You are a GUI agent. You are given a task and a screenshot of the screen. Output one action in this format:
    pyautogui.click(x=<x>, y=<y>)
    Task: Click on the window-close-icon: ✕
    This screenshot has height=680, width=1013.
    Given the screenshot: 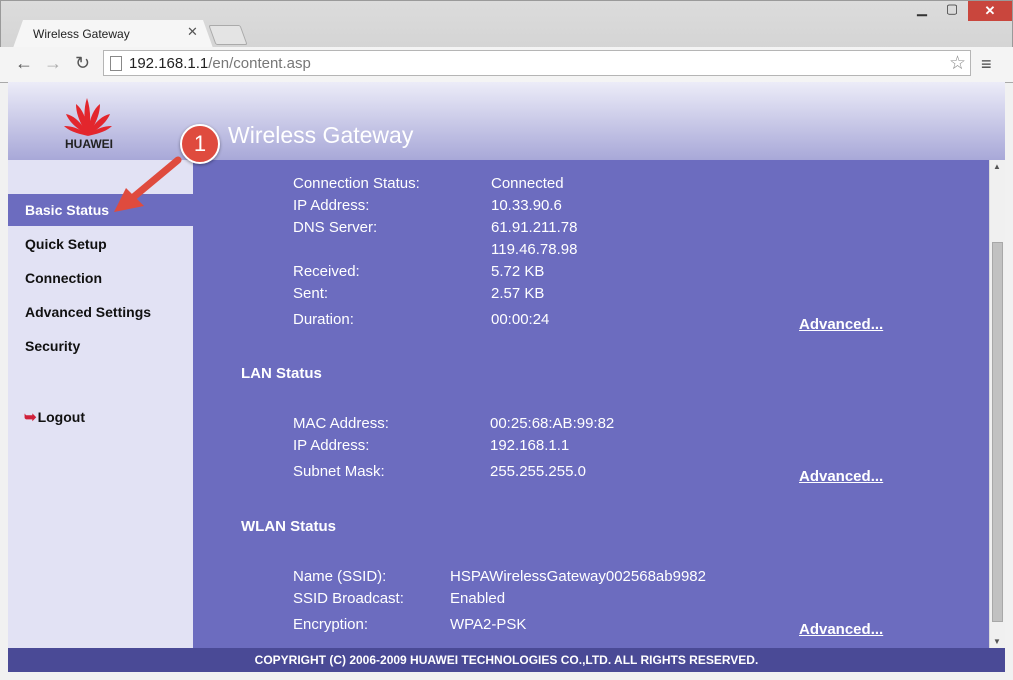 What is the action you would take?
    pyautogui.click(x=990, y=11)
    